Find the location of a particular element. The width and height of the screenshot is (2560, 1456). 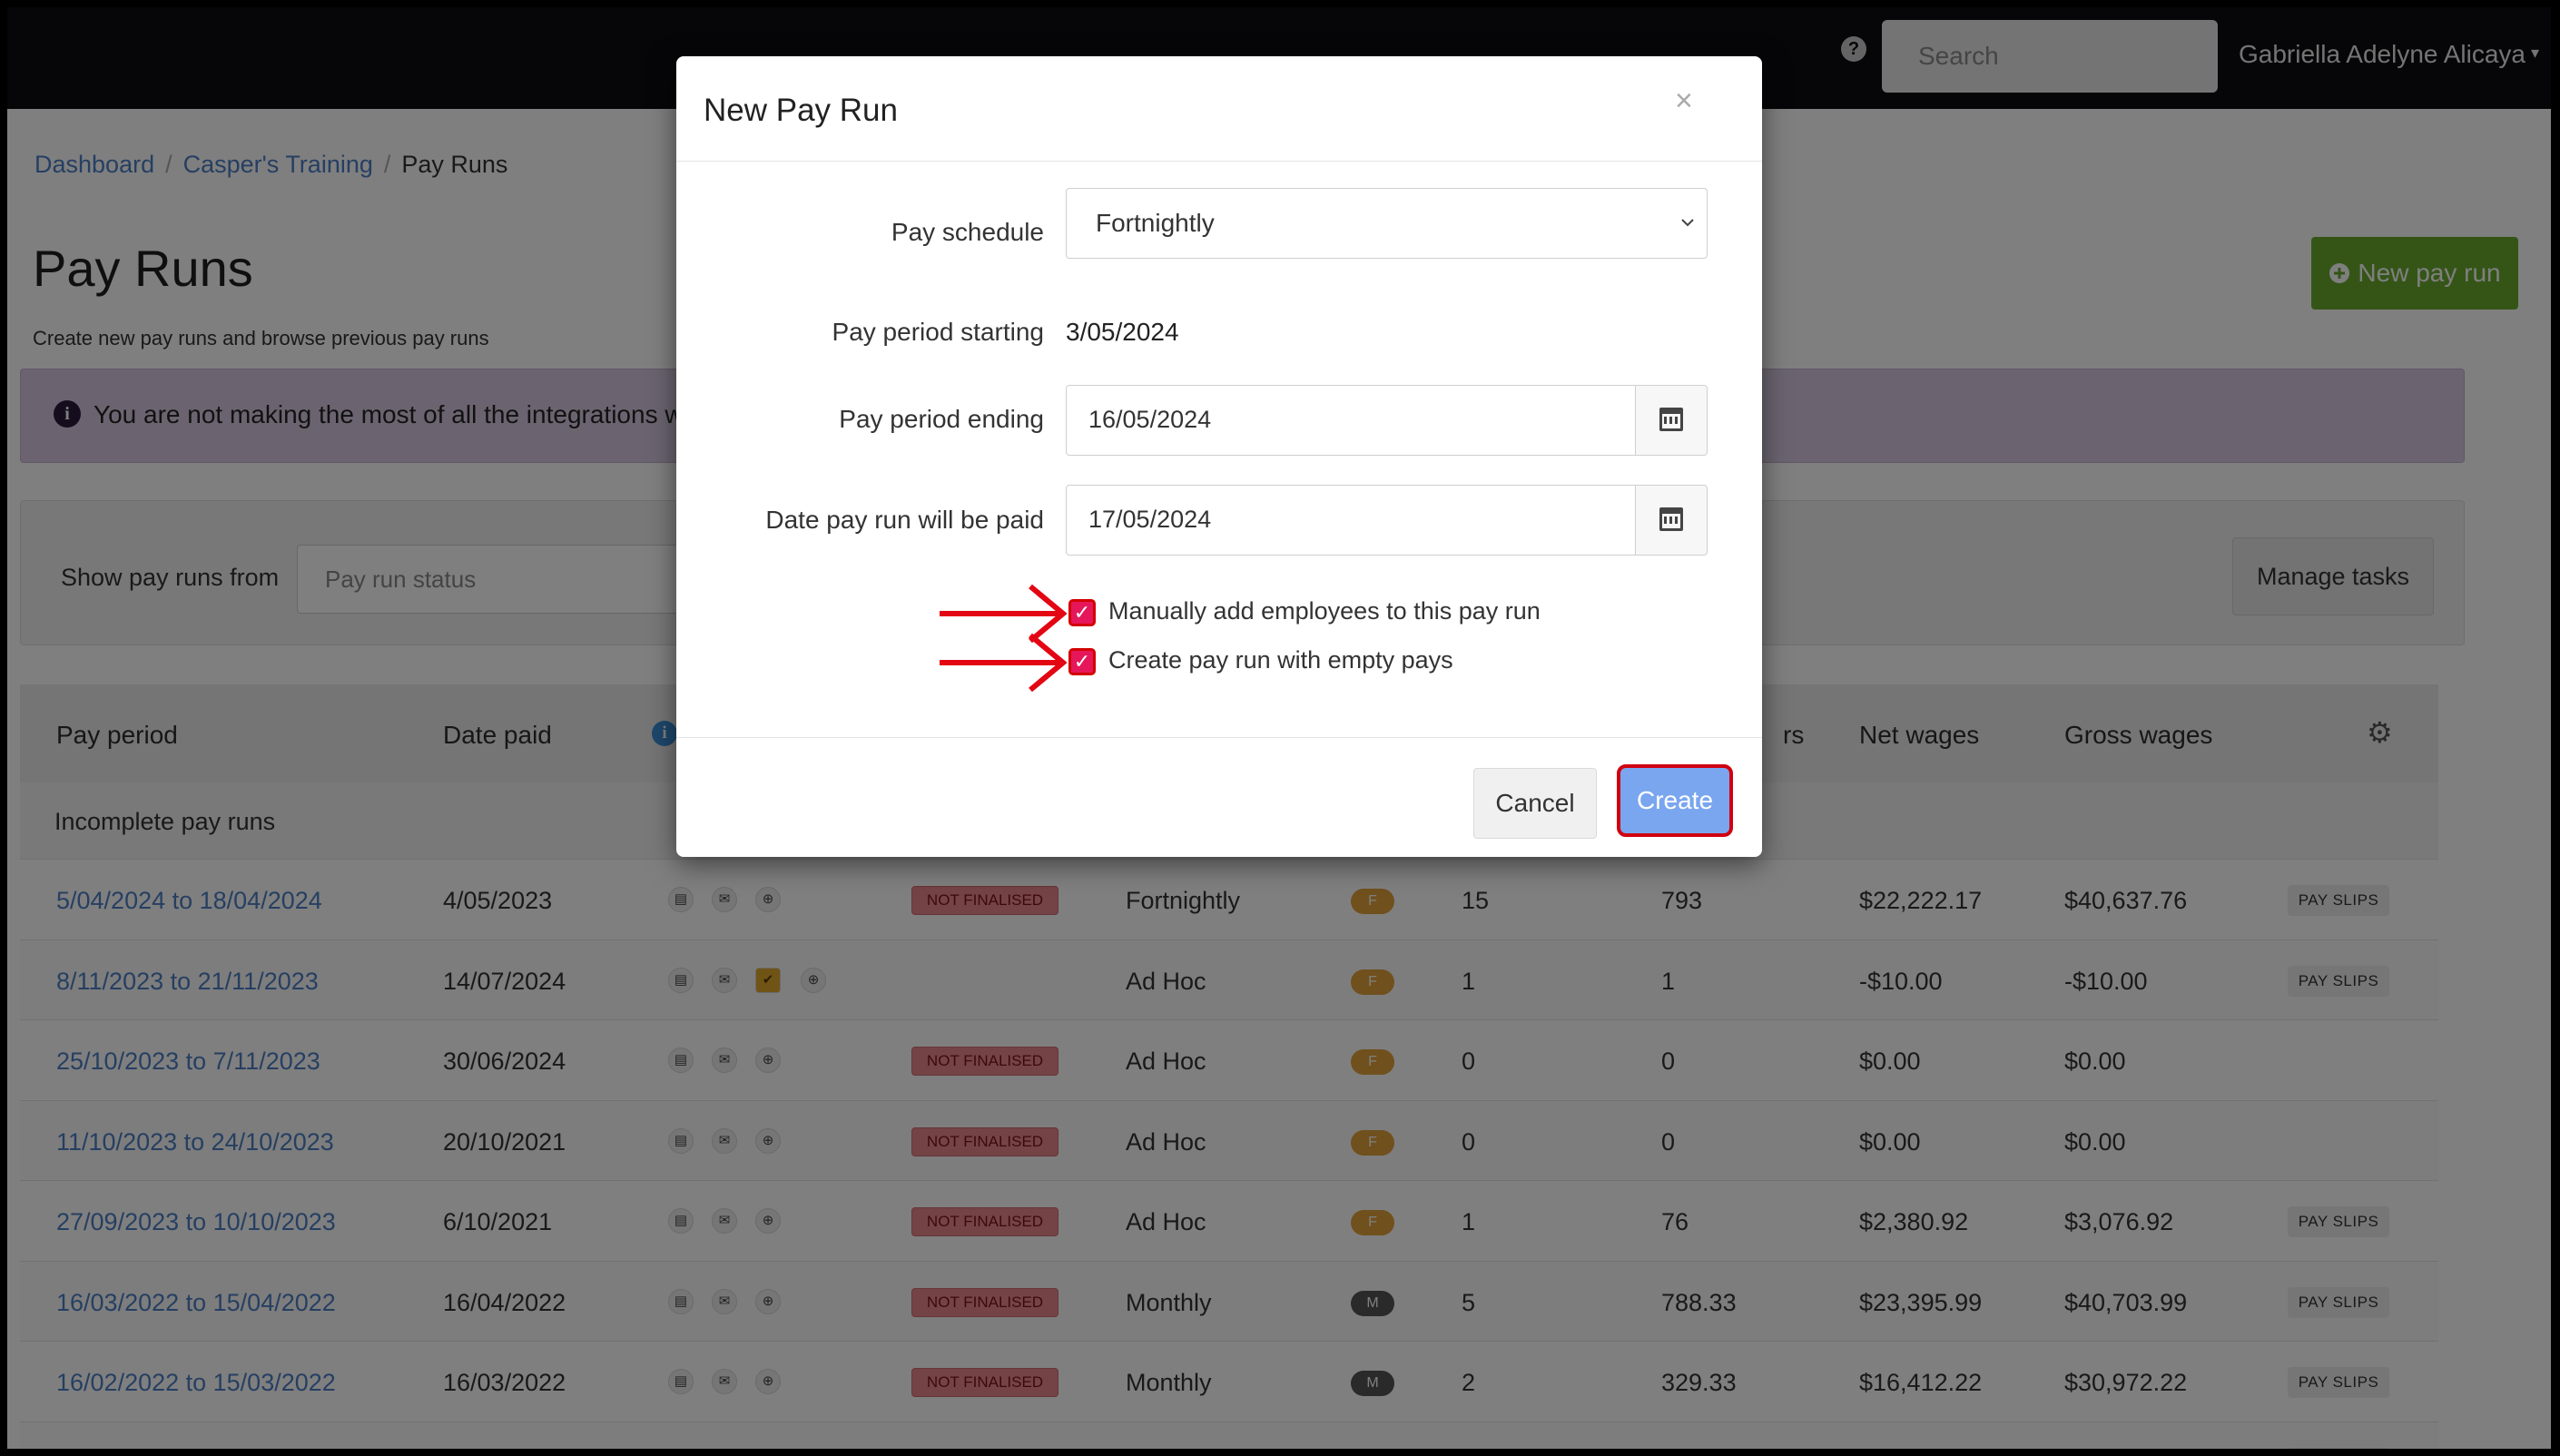

modal-header: New Pay Run × is located at coordinates (1219, 109).